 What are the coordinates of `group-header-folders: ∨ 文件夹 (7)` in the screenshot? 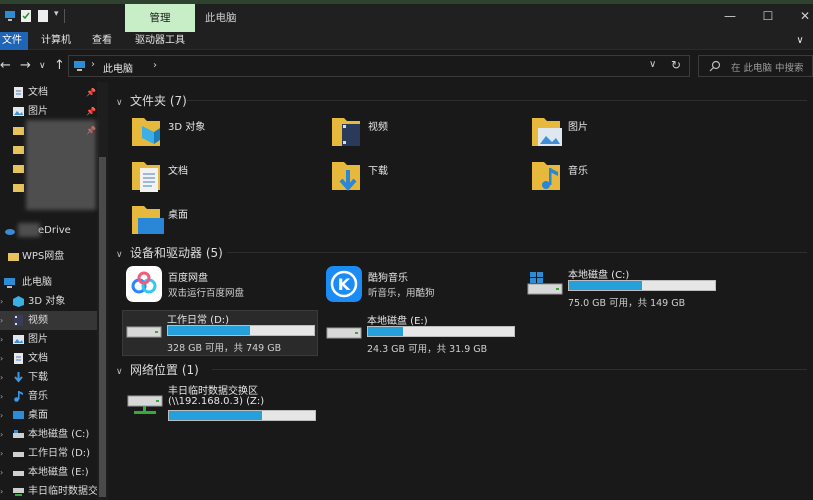 It's located at (151, 100).